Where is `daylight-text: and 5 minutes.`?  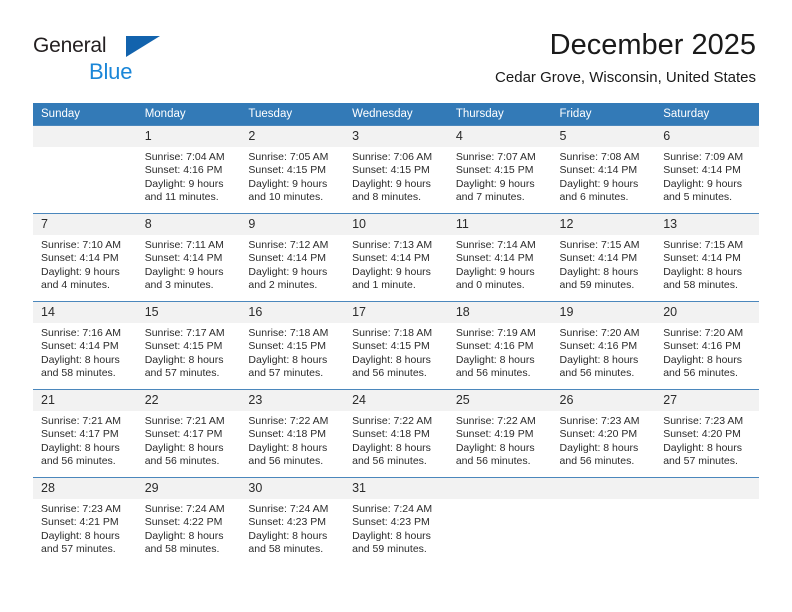 daylight-text: and 5 minutes. is located at coordinates (698, 197).